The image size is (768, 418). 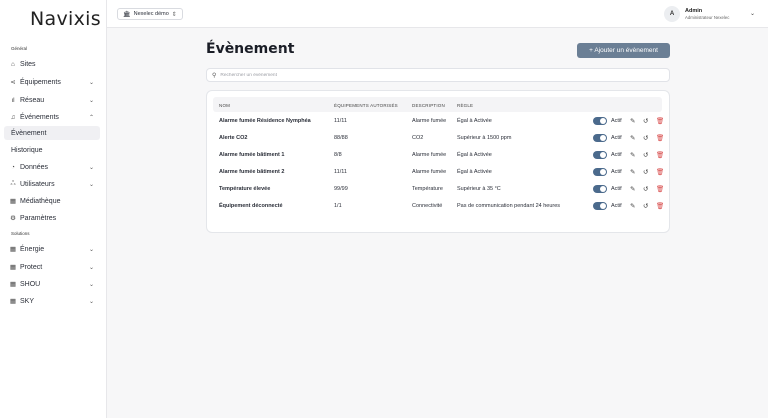 What do you see at coordinates (40, 201) in the screenshot?
I see `sidebar-item-label: Médiathèque` at bounding box center [40, 201].